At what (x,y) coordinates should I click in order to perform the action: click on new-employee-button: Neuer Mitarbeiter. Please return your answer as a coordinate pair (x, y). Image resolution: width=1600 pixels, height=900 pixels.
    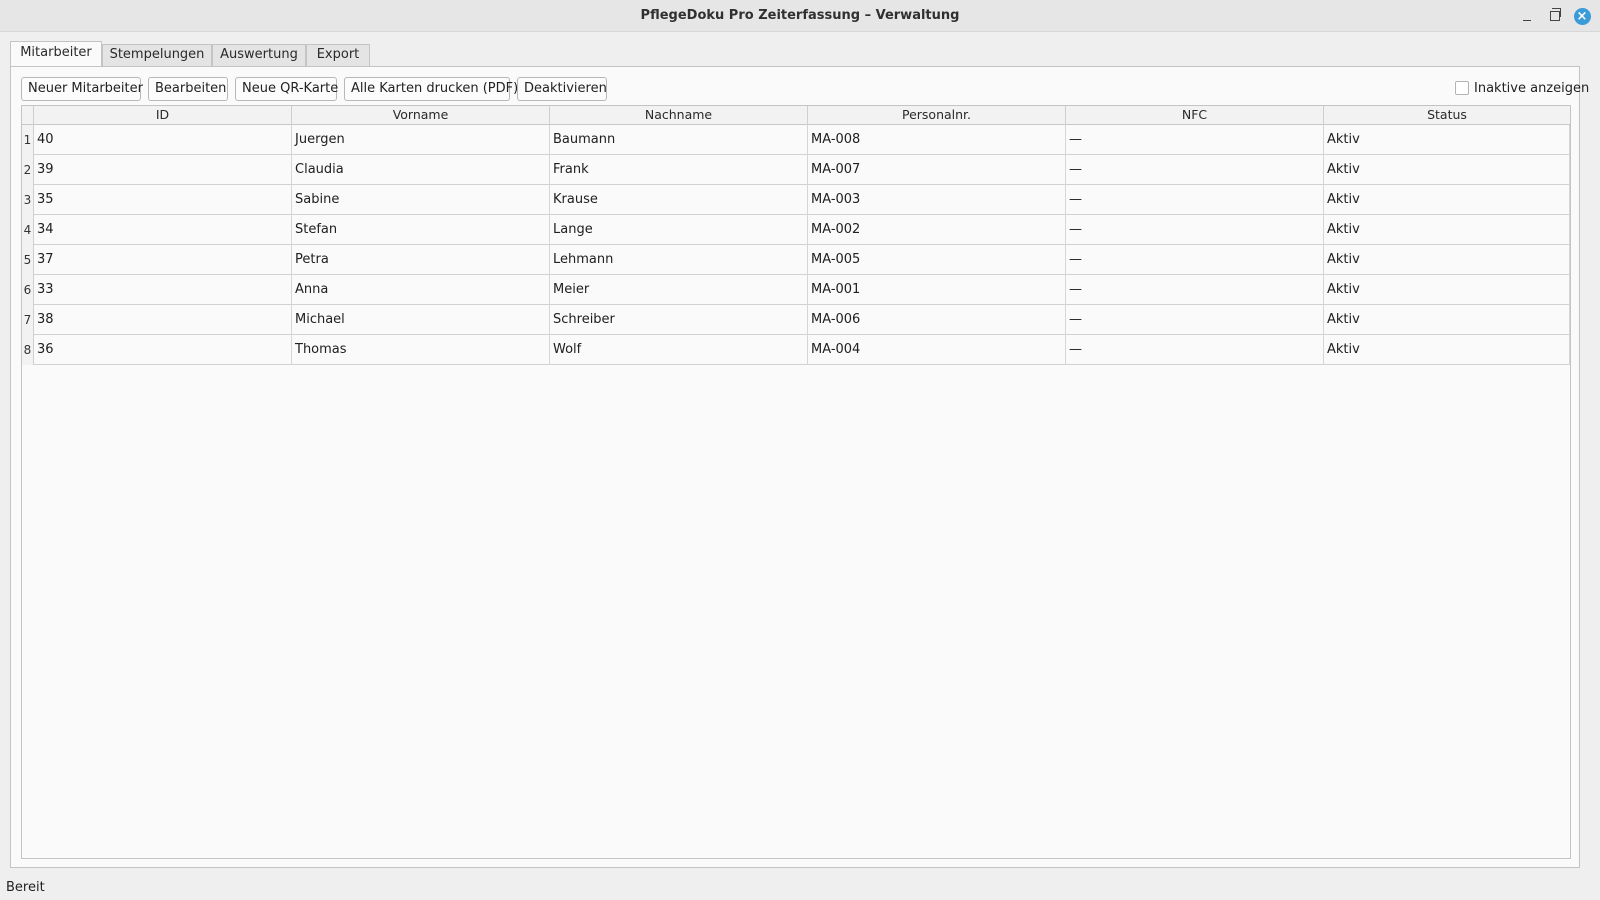
    Looking at the image, I should click on (82, 89).